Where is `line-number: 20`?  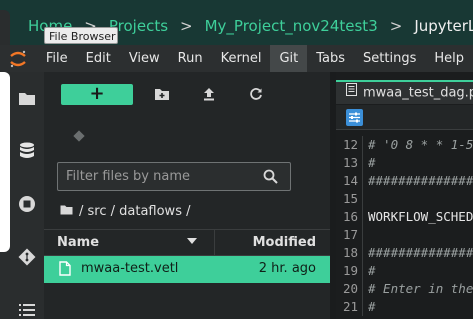 line-number: 20 is located at coordinates (350, 288).